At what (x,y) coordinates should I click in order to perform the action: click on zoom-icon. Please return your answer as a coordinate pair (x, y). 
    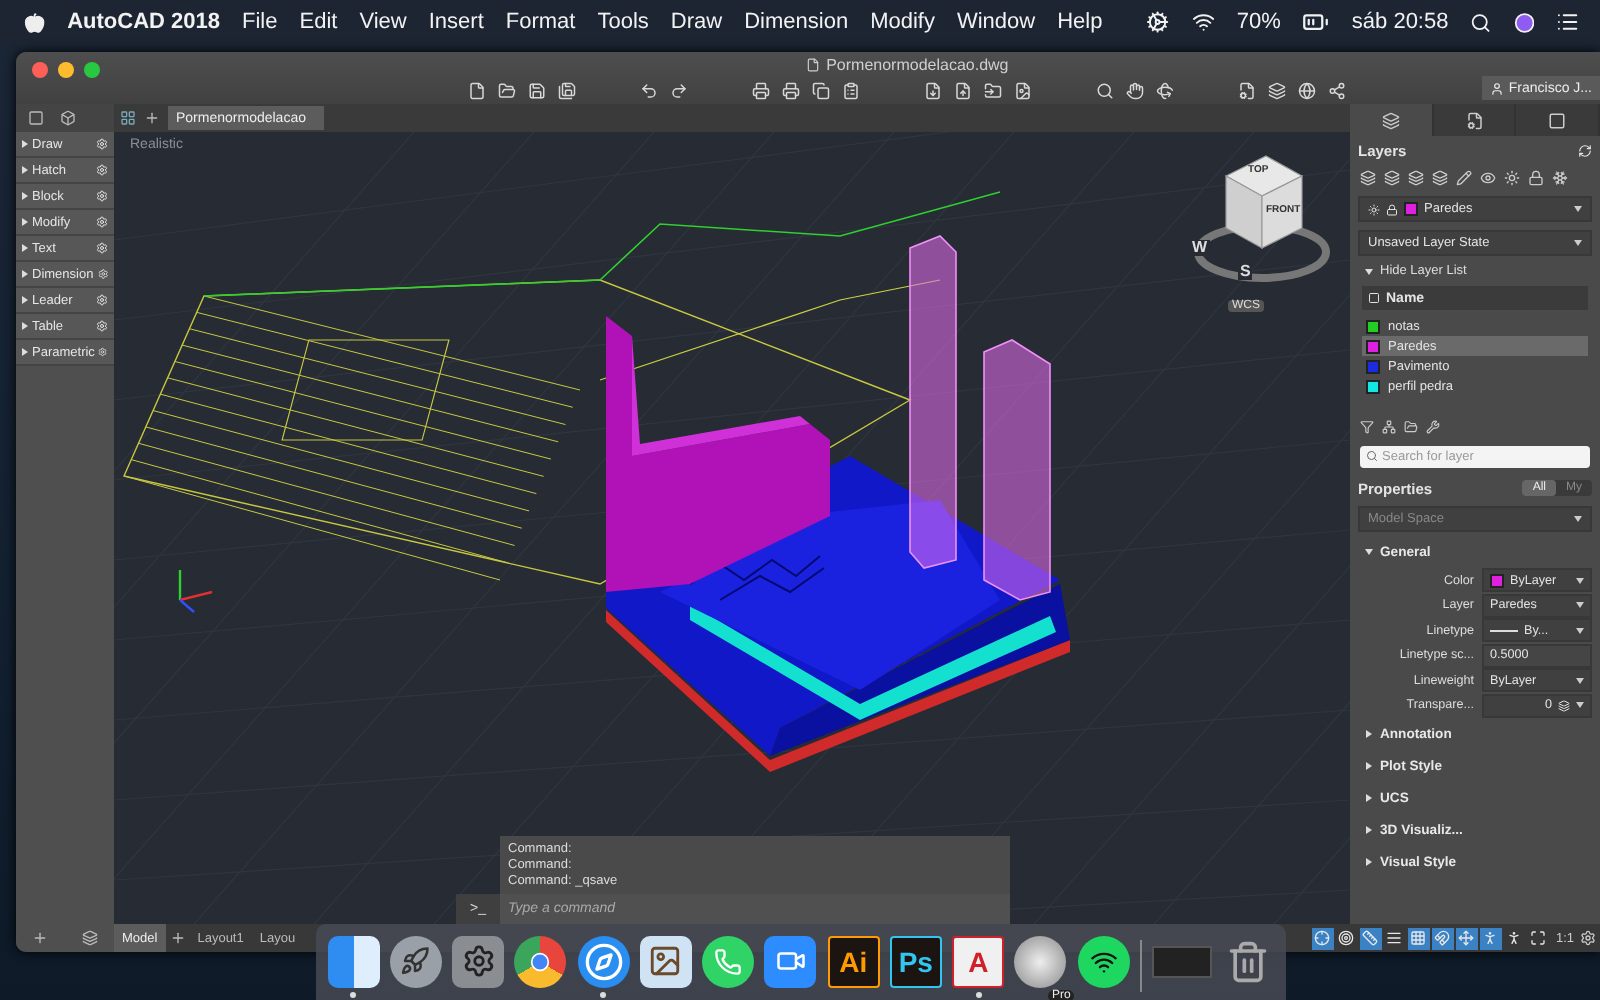
    Looking at the image, I should click on (1105, 91).